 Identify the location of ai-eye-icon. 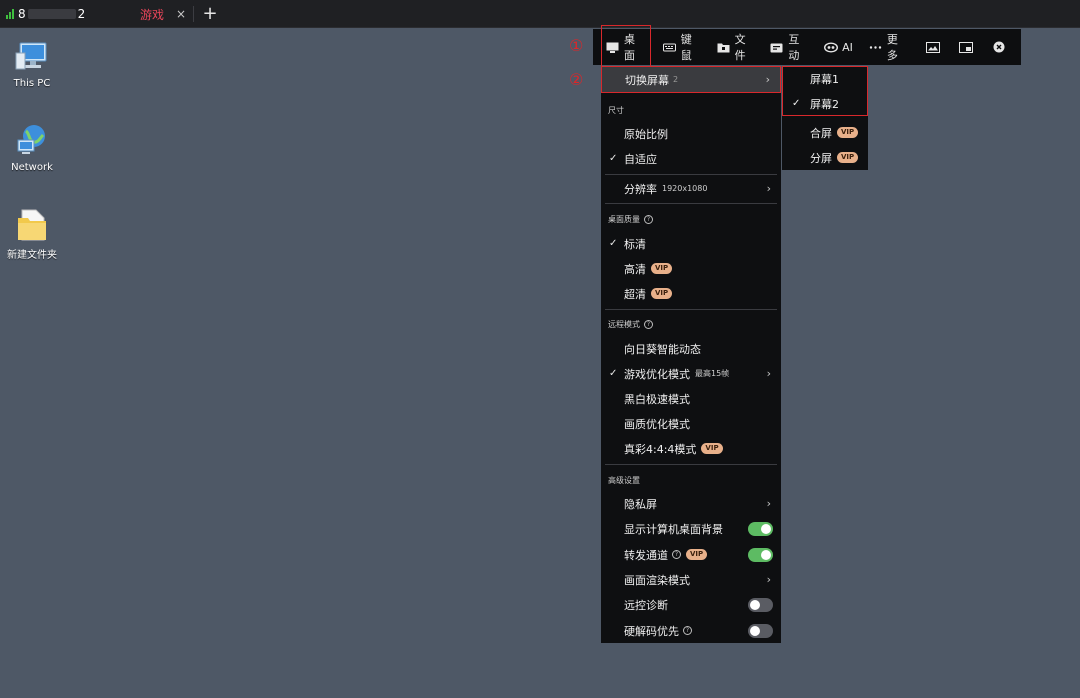
(831, 47).